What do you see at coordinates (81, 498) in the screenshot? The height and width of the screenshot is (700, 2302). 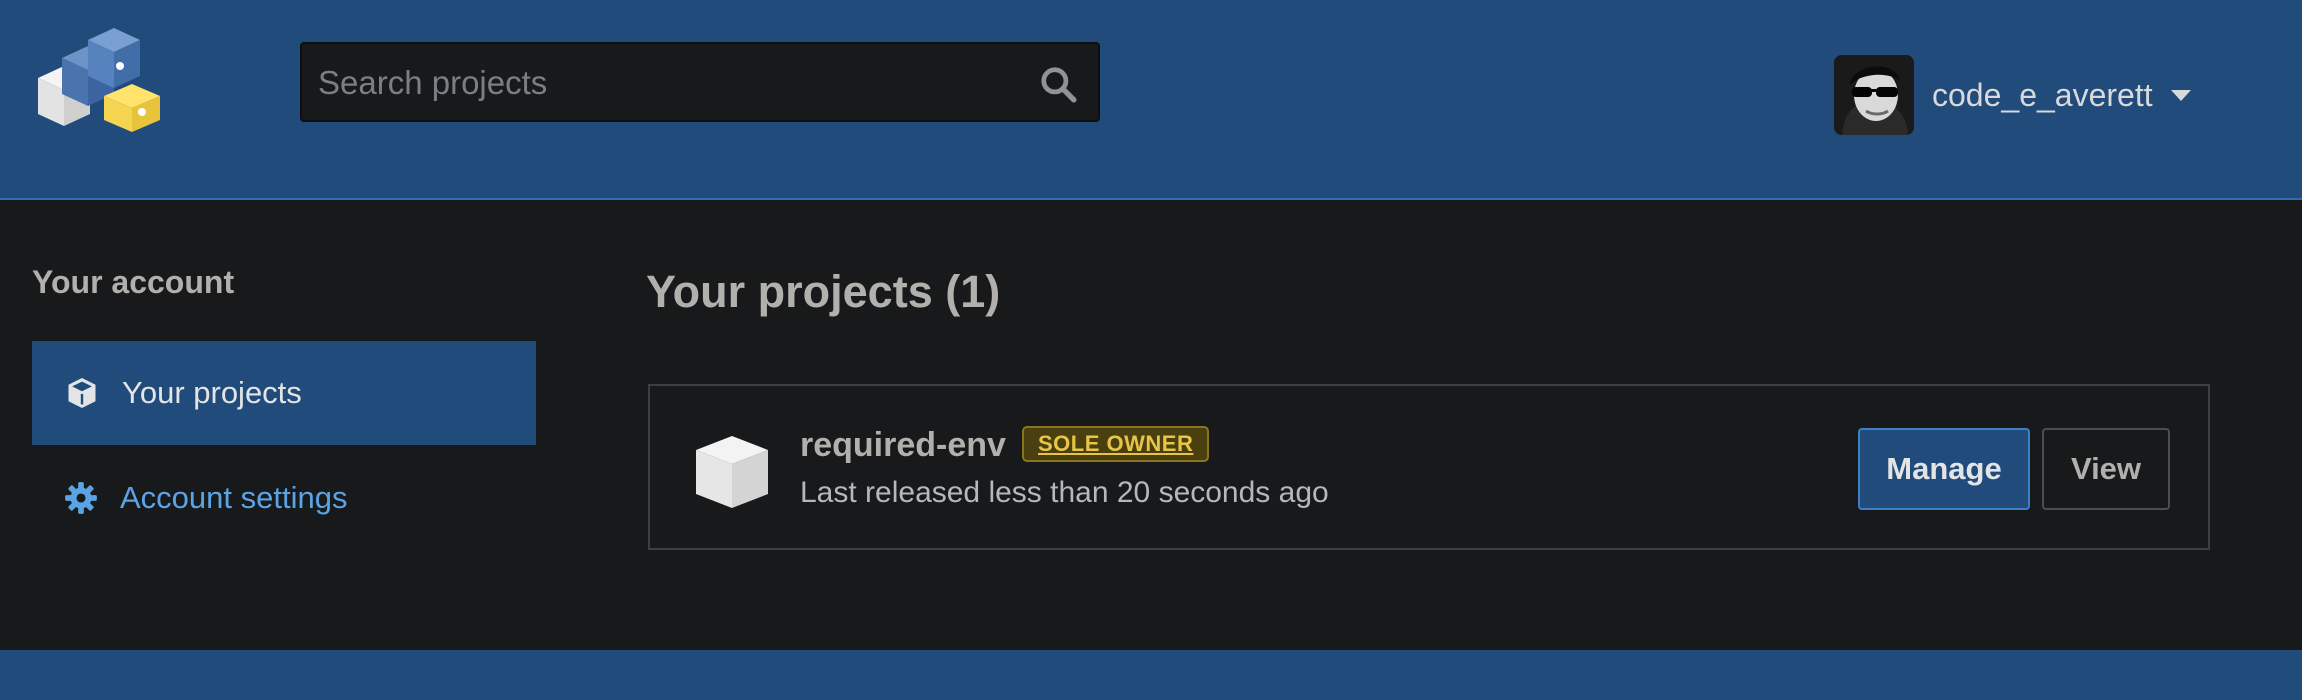 I see `gear-icon` at bounding box center [81, 498].